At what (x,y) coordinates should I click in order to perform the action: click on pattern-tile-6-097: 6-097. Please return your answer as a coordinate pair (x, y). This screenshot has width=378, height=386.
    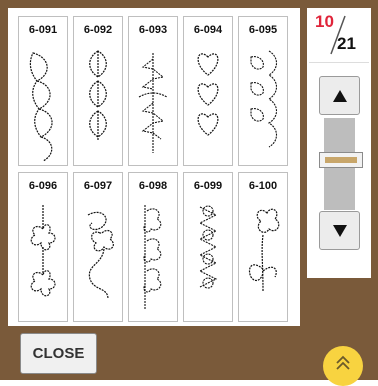
    Looking at the image, I should click on (98, 247).